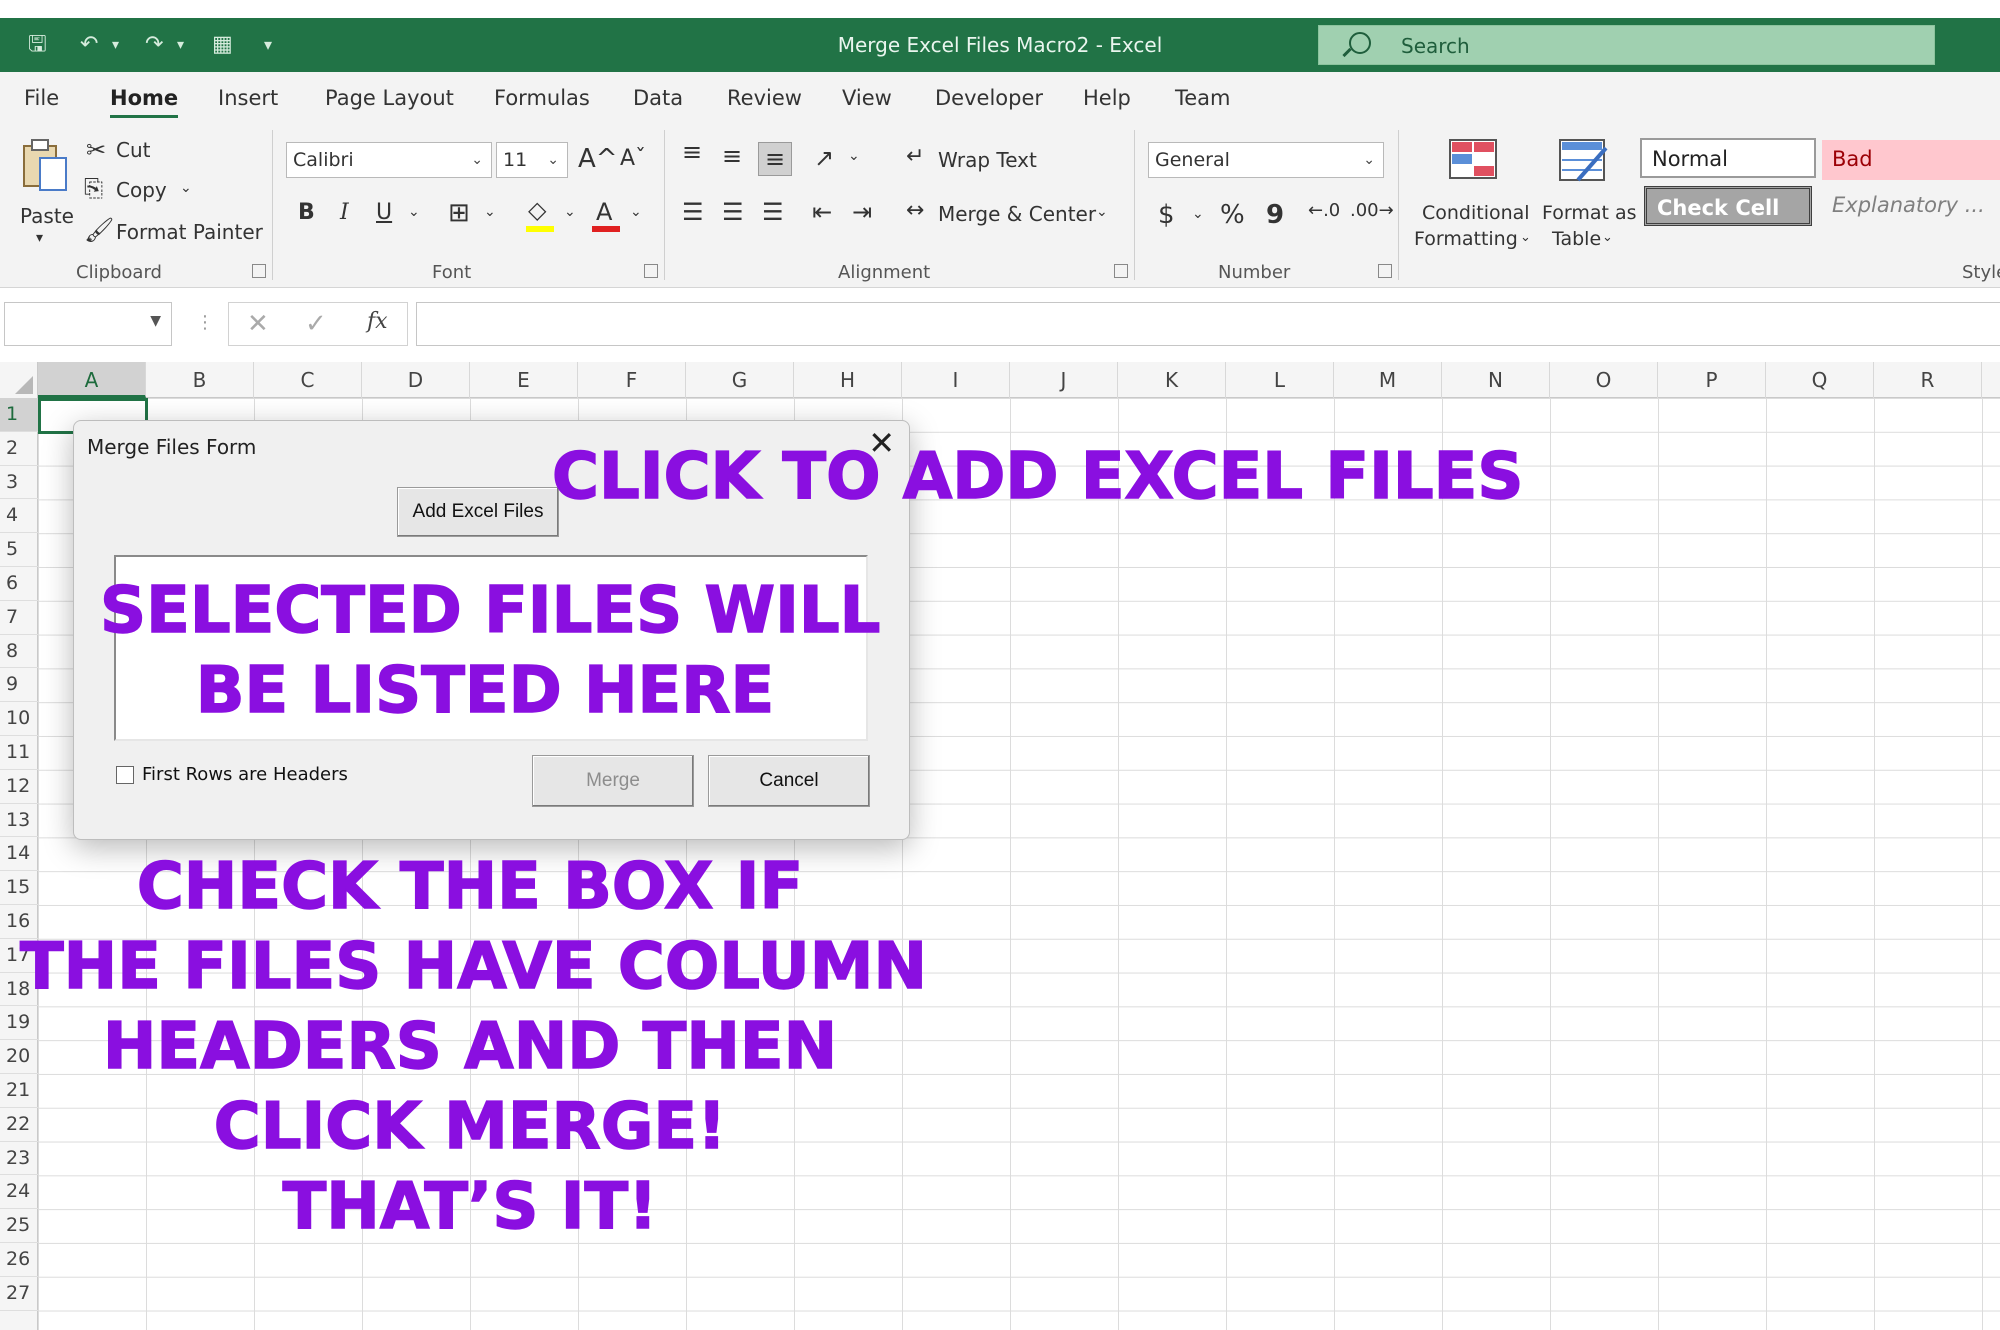 The width and height of the screenshot is (2000, 1330). I want to click on cancel-button: Cancel, so click(789, 781).